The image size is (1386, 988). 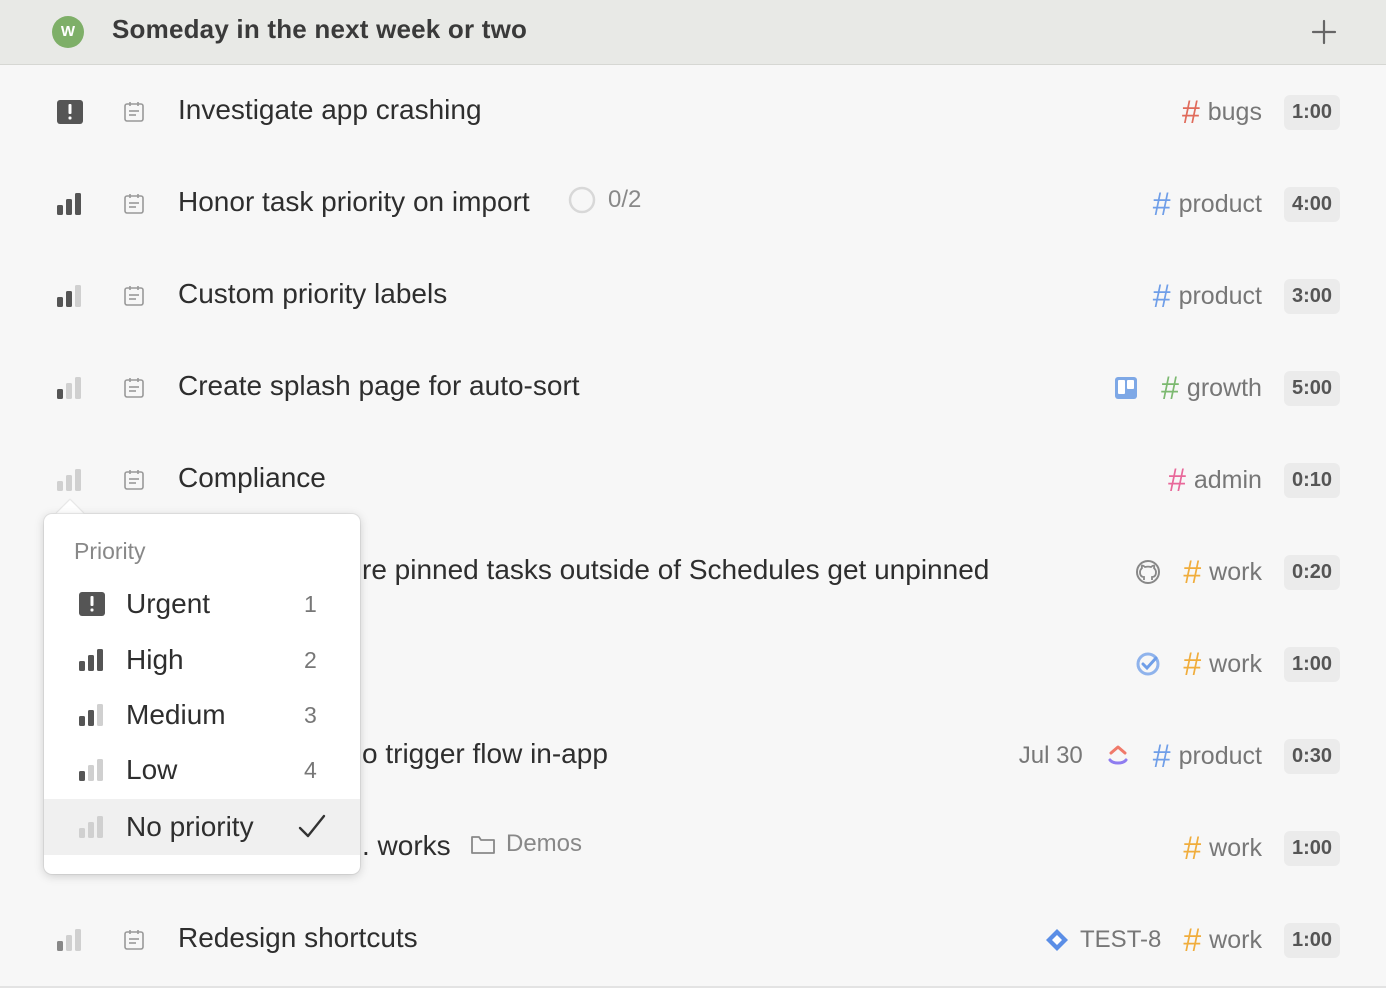 I want to click on task-title: Investigate app crashing, so click(x=330, y=110).